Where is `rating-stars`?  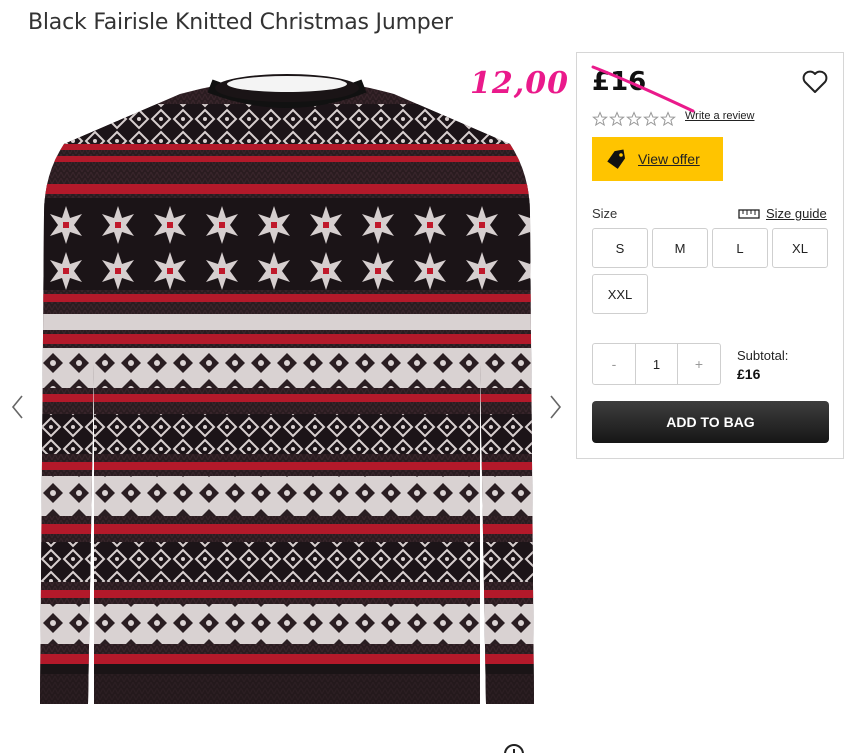
rating-stars is located at coordinates (634, 119).